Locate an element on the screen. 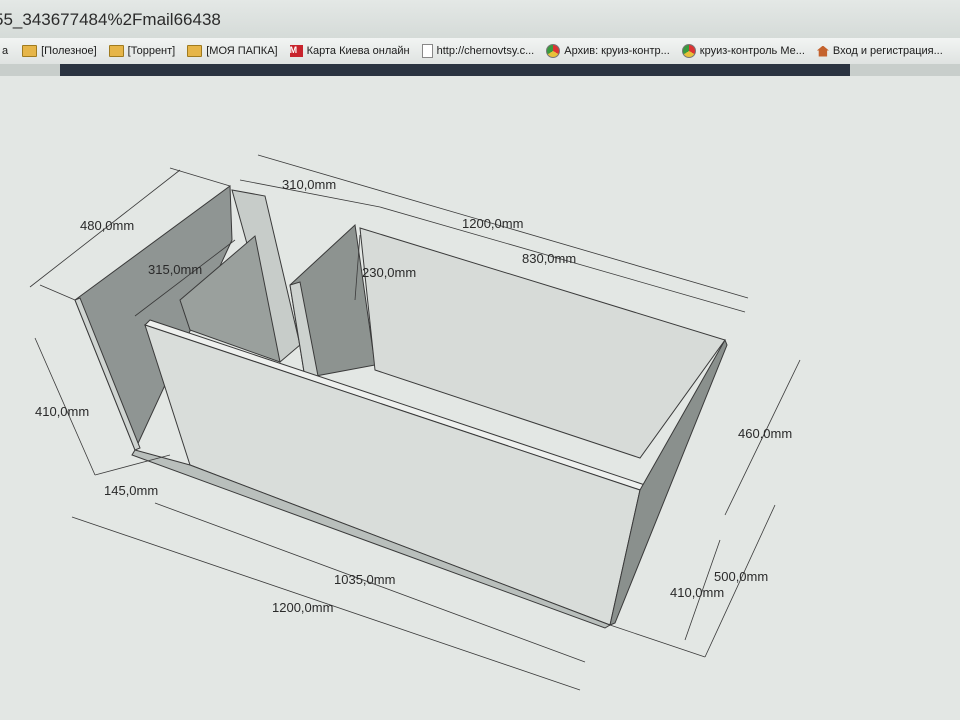 The width and height of the screenshot is (960, 720). dim-top-depth: 480,0mm is located at coordinates (107, 225).